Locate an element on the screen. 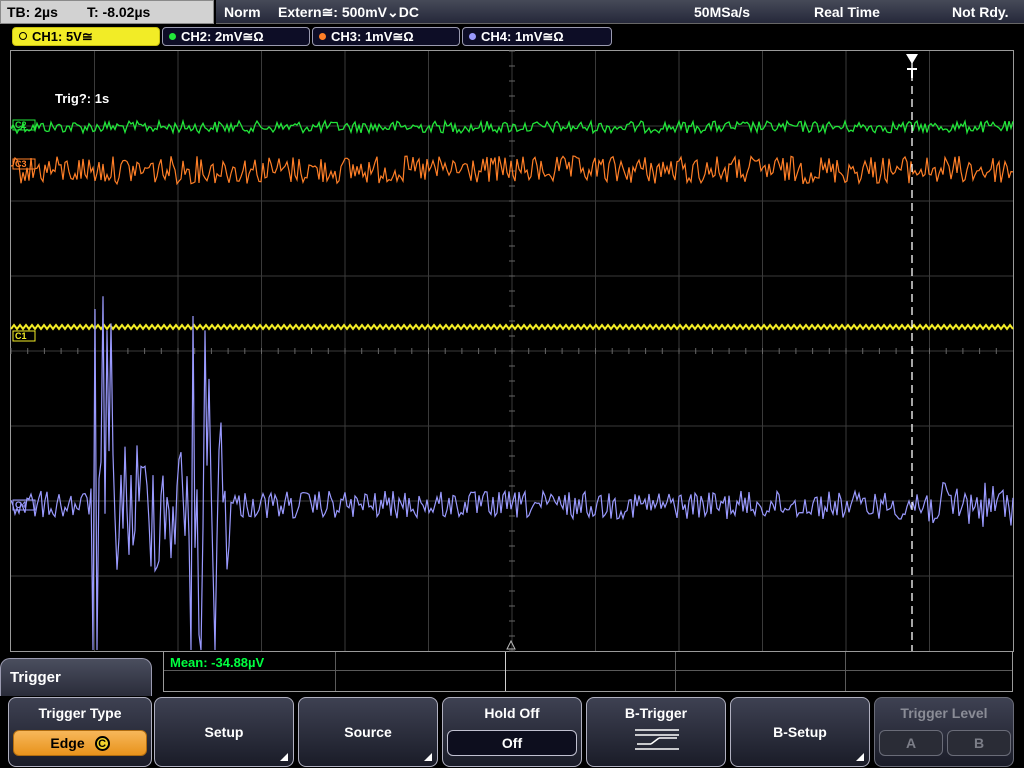 Image resolution: width=1024 pixels, height=768 pixels. trigger-type-softkey: Trigger Type Edge C is located at coordinates (80, 732).